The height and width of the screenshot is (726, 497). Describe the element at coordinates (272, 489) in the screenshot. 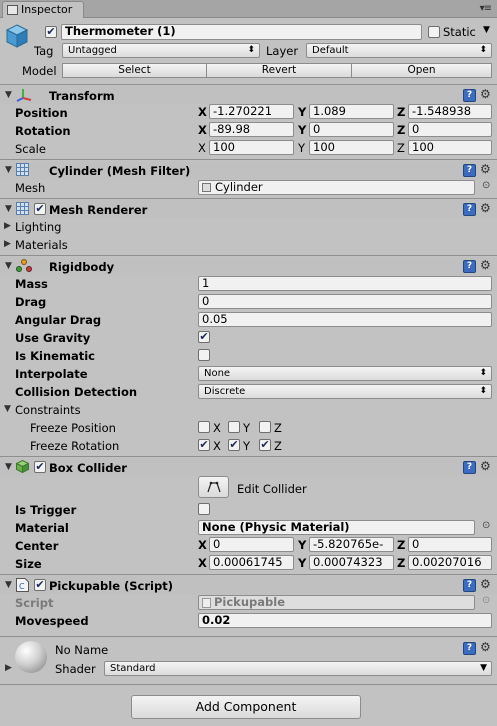

I see `edit-collider-label: Edit Collider` at that location.